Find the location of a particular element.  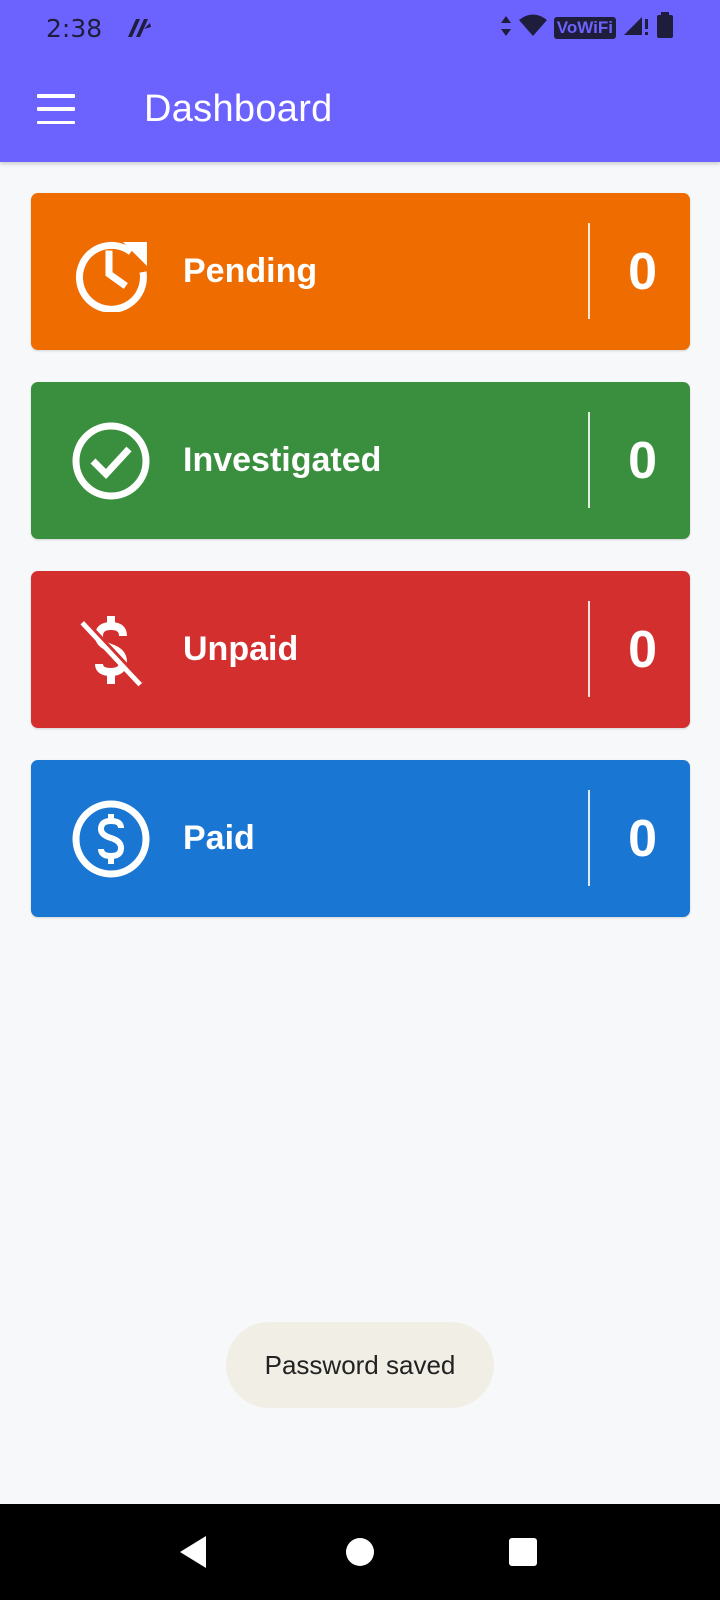

app-bar: 2:38 VoWiFi Dashboard is located at coordinates (360, 81).